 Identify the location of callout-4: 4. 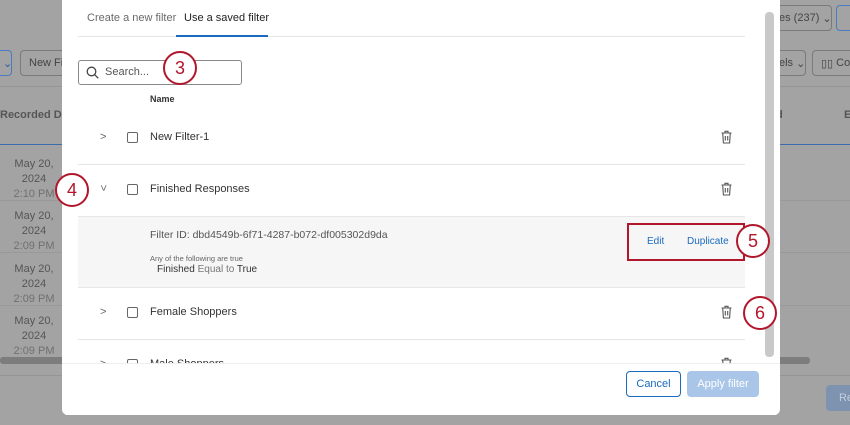
(72, 190).